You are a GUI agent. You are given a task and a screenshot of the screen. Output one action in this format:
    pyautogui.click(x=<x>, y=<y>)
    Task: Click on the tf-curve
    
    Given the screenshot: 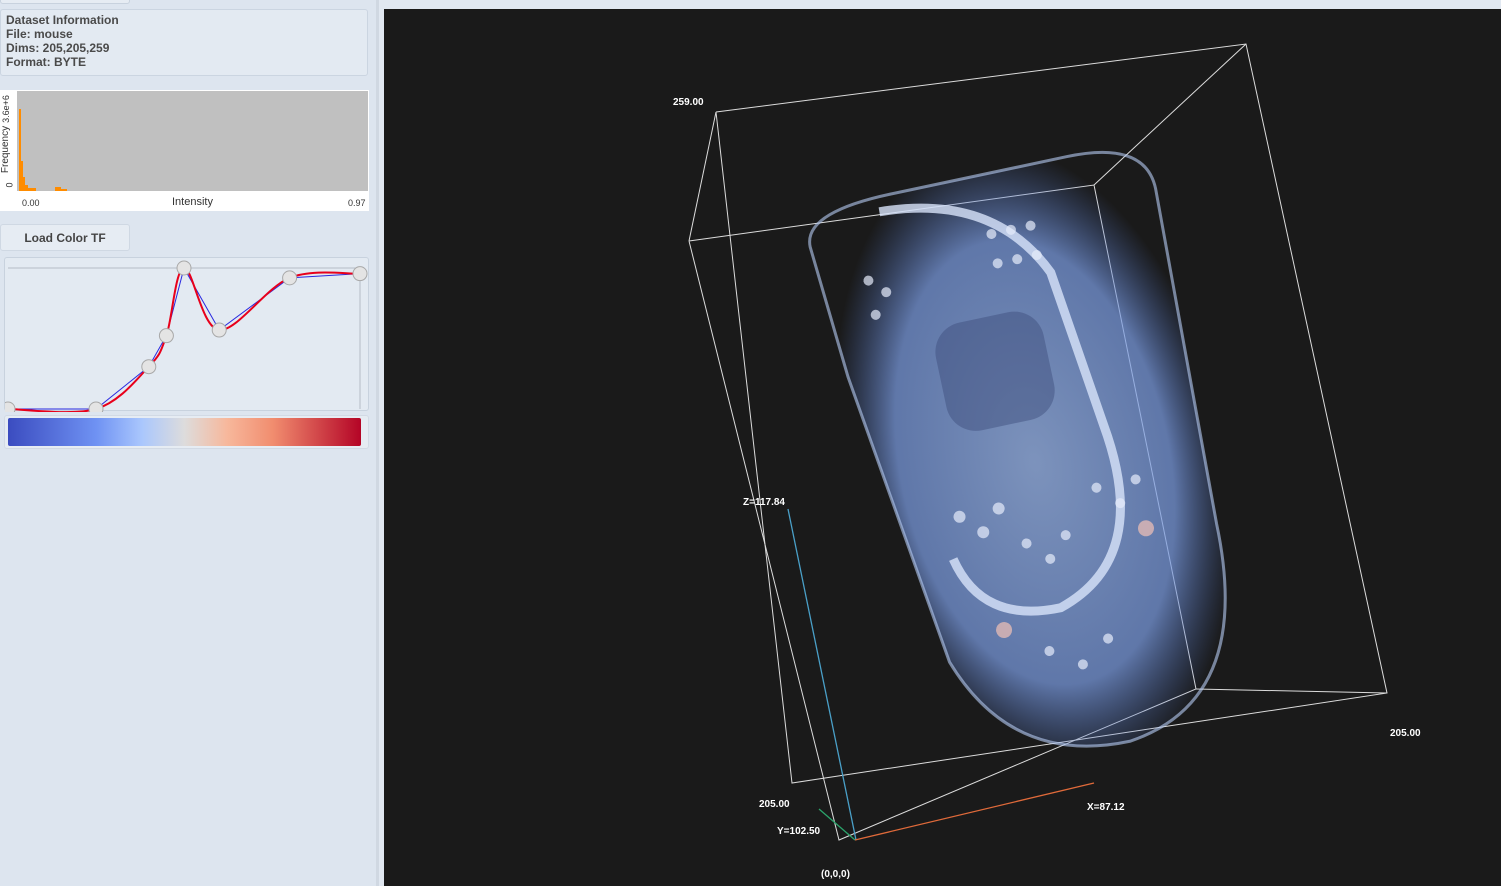 What is the action you would take?
    pyautogui.click(x=184, y=340)
    